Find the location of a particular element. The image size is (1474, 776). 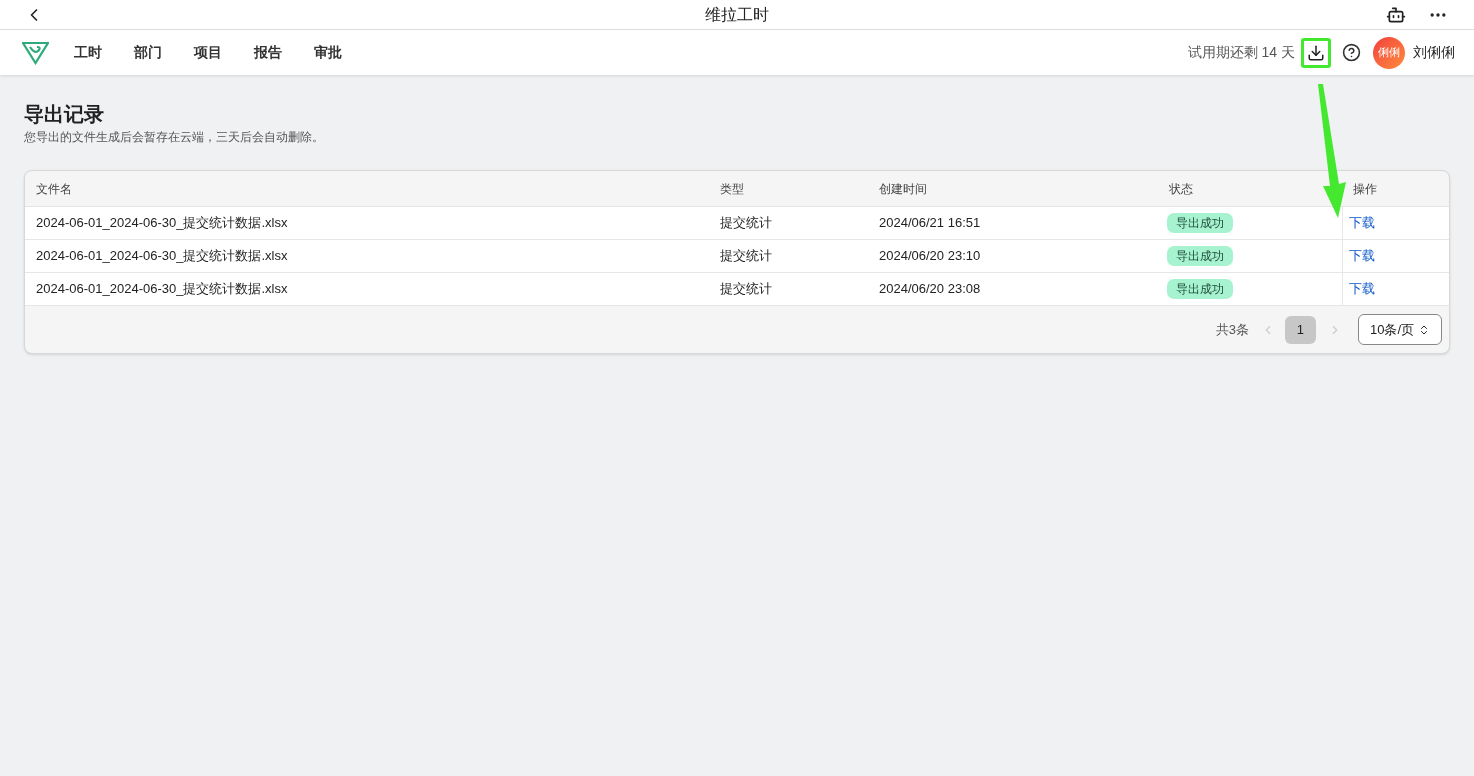

up-down-icon is located at coordinates (1424, 329).